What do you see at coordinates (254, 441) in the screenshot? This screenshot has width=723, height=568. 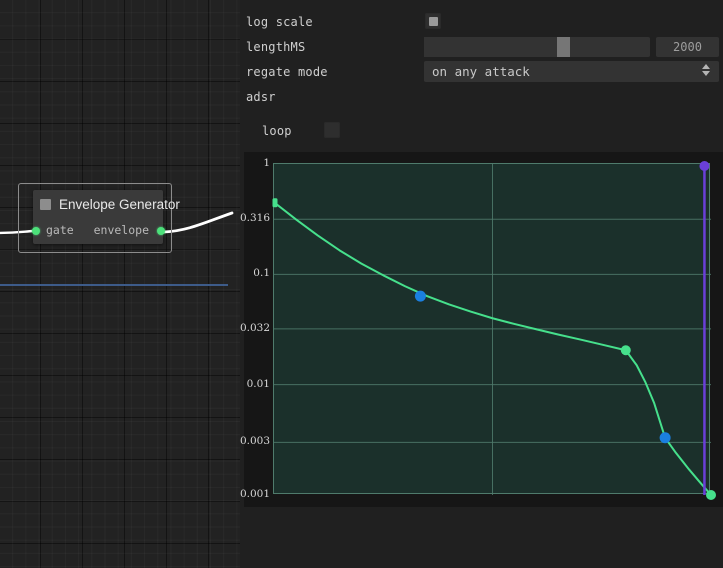 I see `chart-y-tick-label: 0.003` at bounding box center [254, 441].